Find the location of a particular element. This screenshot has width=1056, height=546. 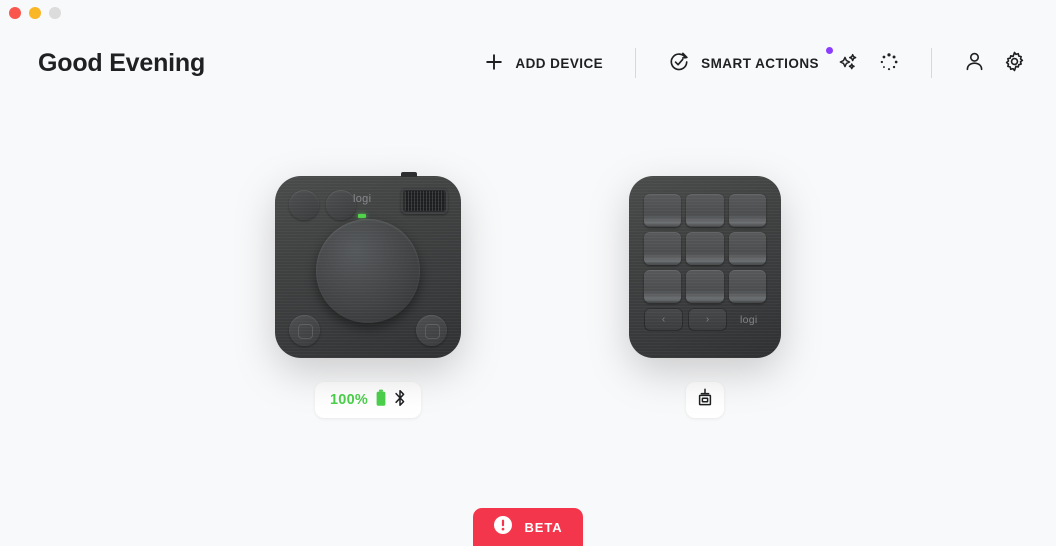

dialpad-status-badge: 100% is located at coordinates (368, 400).